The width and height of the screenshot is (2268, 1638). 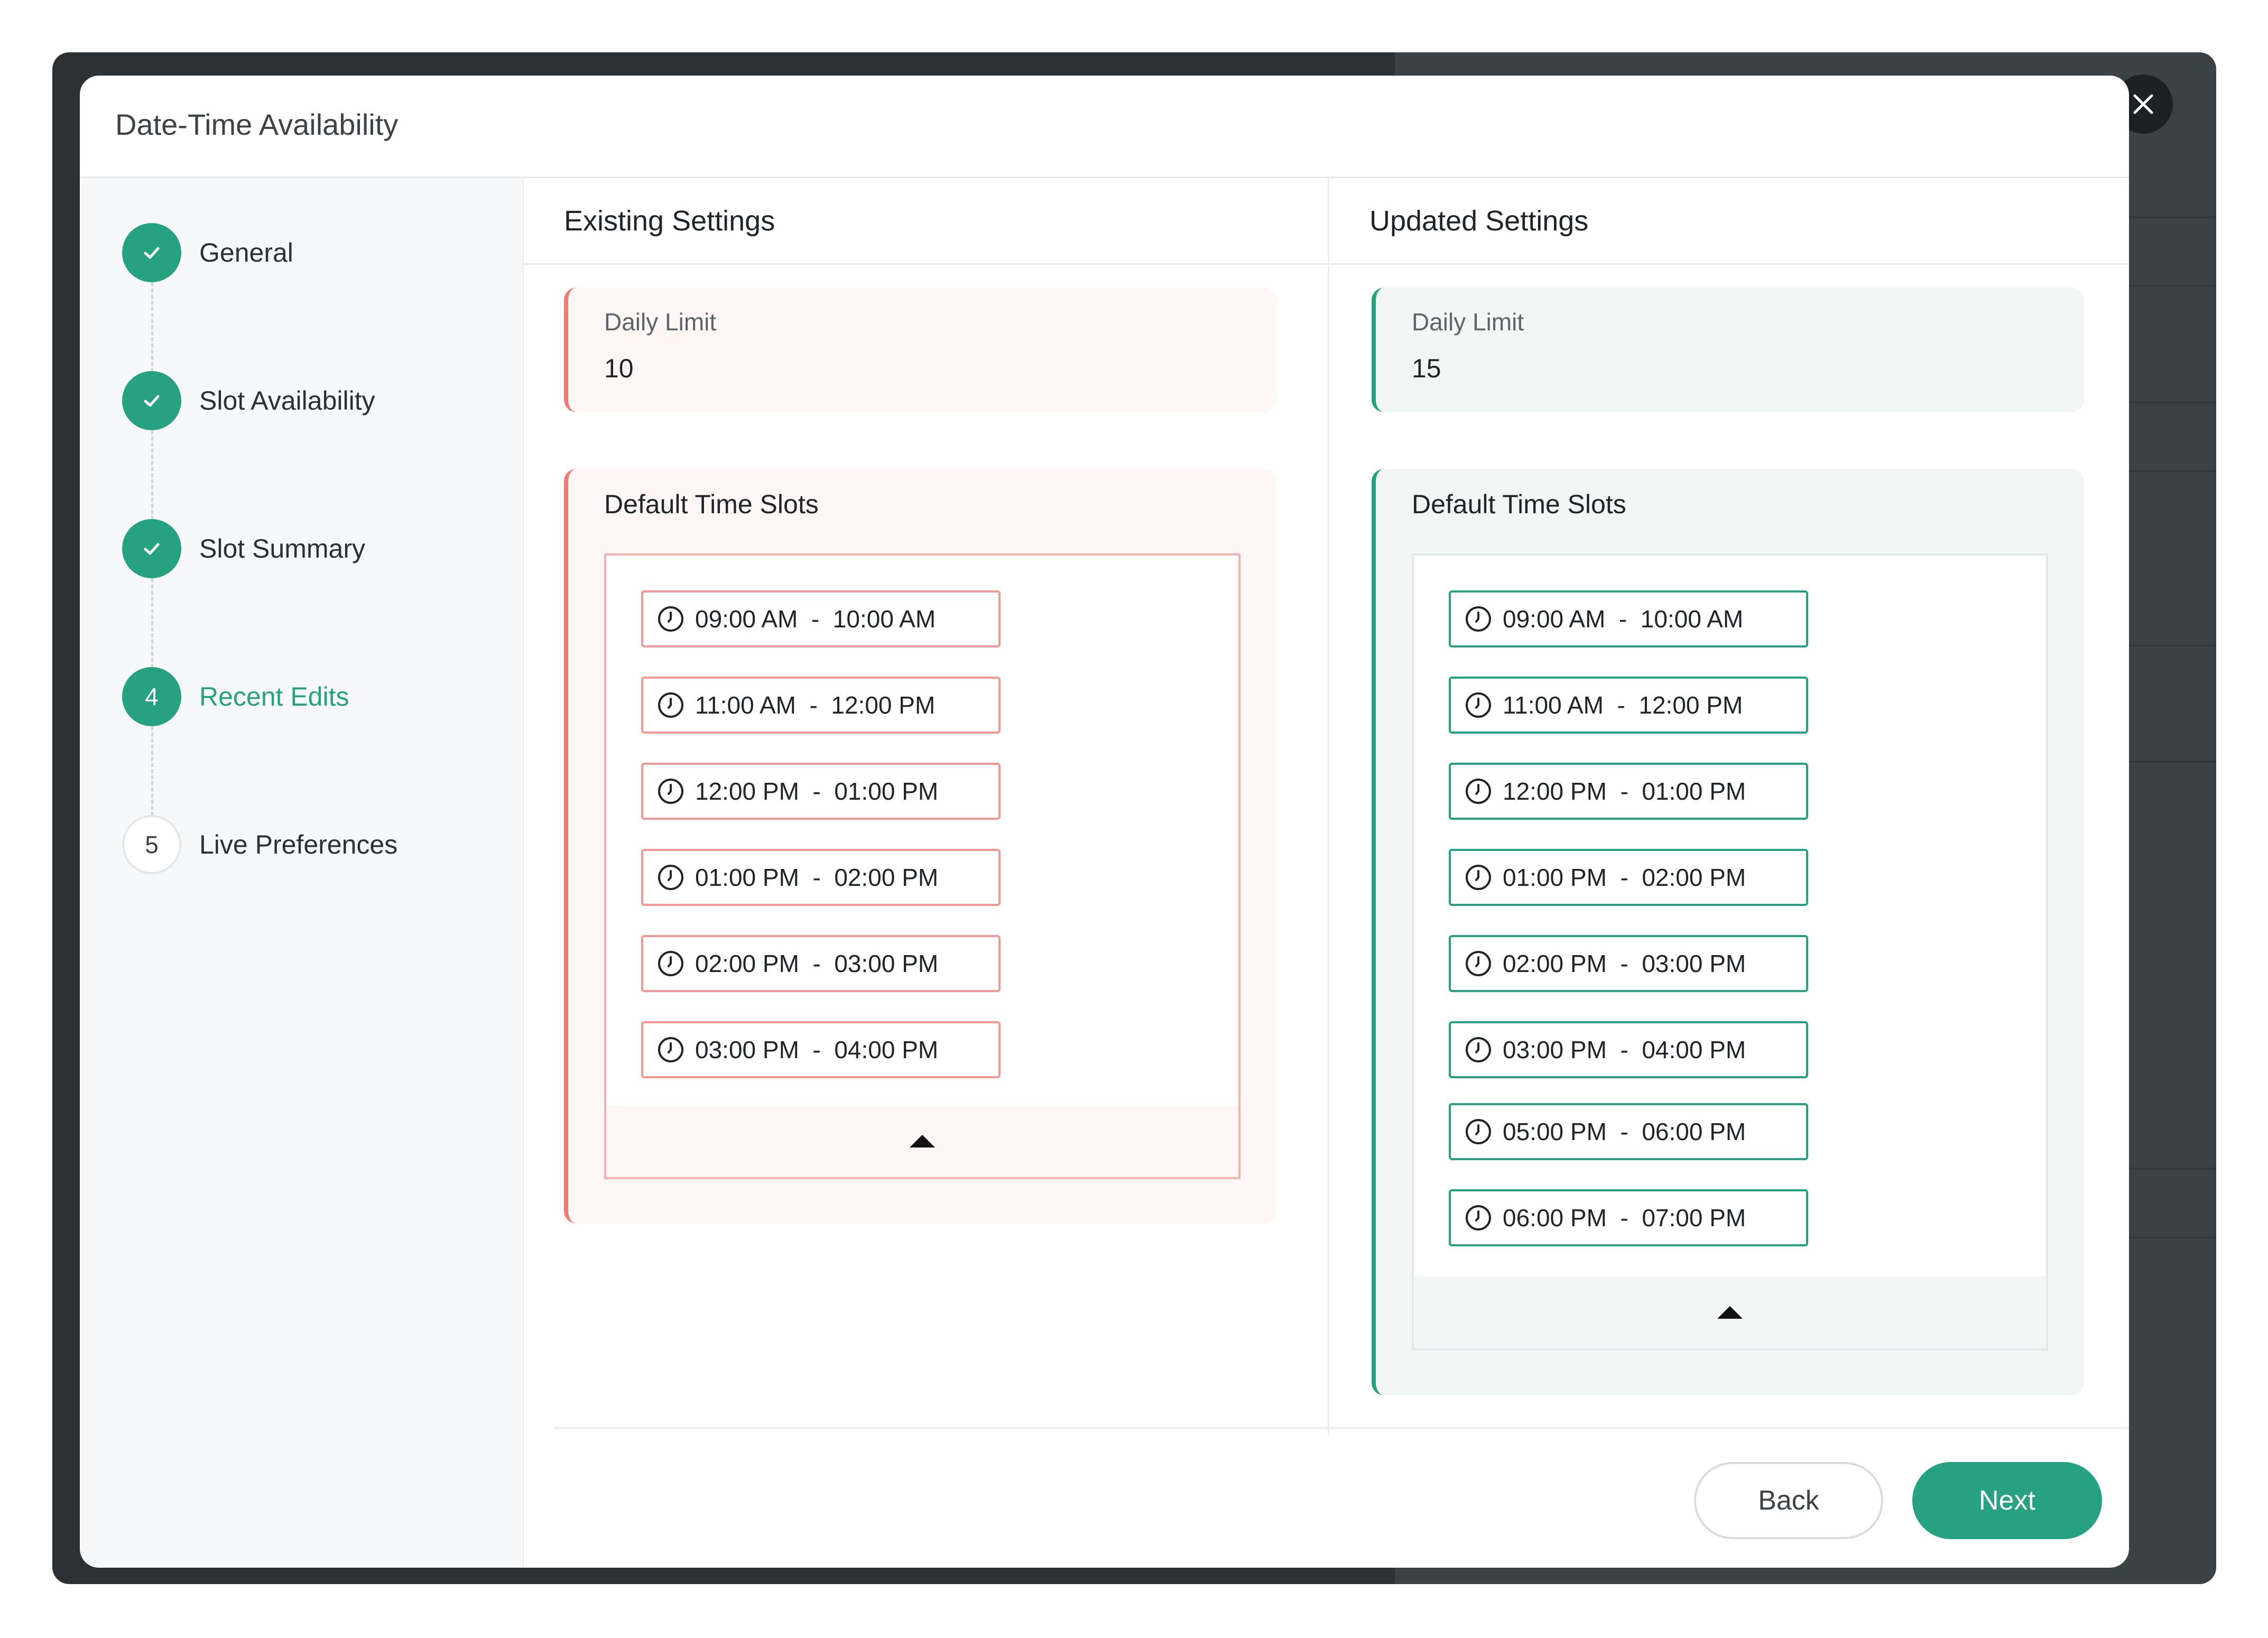 I want to click on time-slot: 06:00 PM - 07:00 PM, so click(x=1628, y=1217).